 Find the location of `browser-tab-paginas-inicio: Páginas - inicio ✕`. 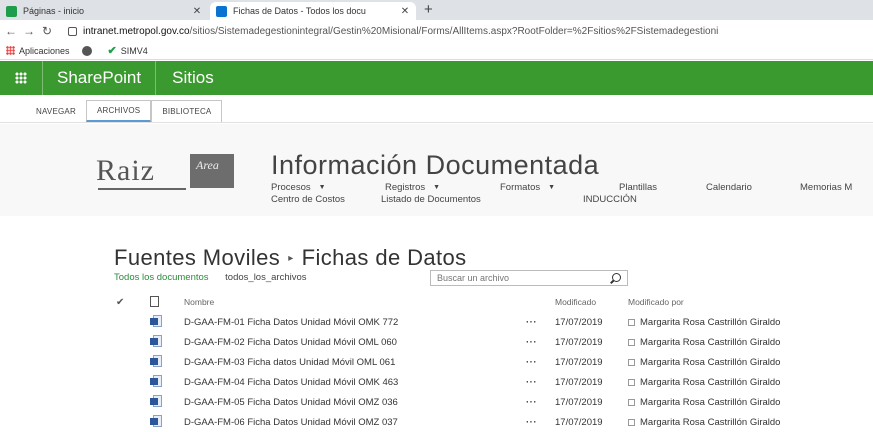

browser-tab-paginas-inicio: Páginas - inicio ✕ is located at coordinates (104, 11).